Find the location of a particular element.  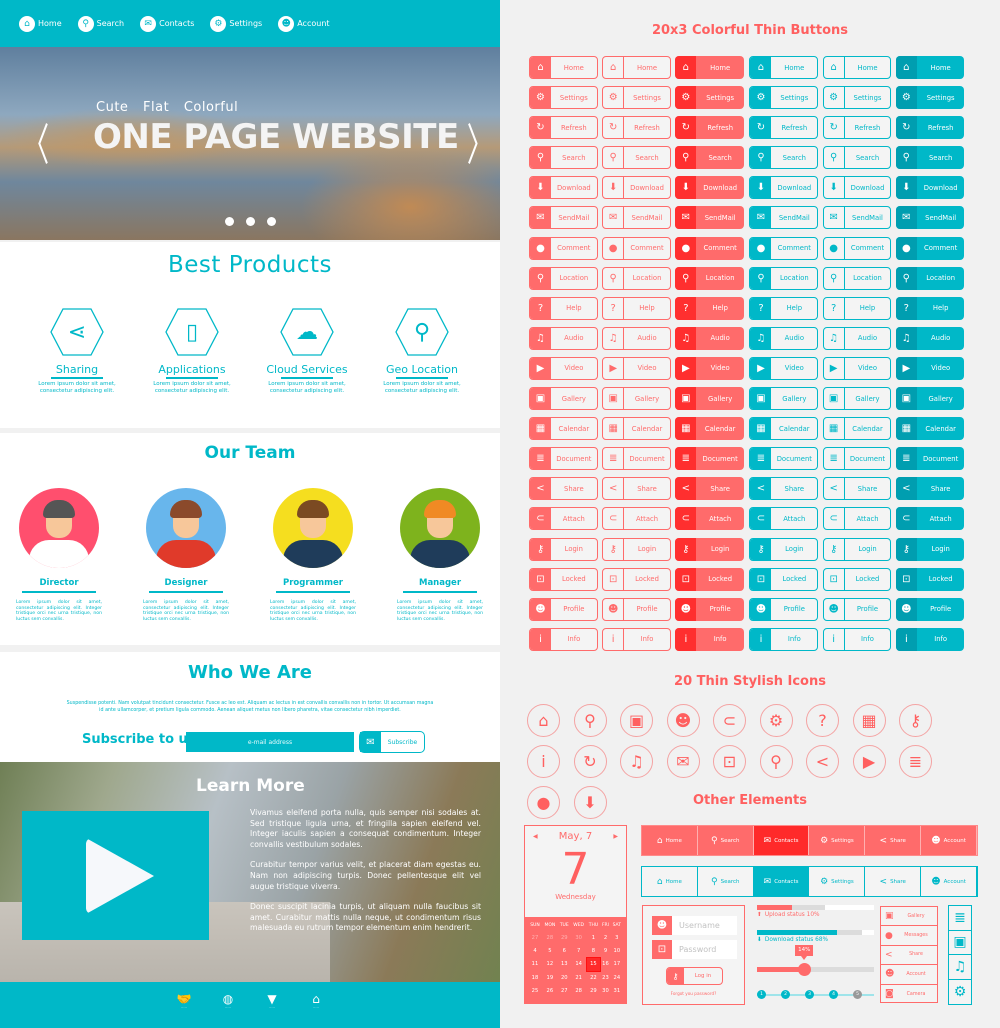

calendar-date: 8 is located at coordinates (594, 950).